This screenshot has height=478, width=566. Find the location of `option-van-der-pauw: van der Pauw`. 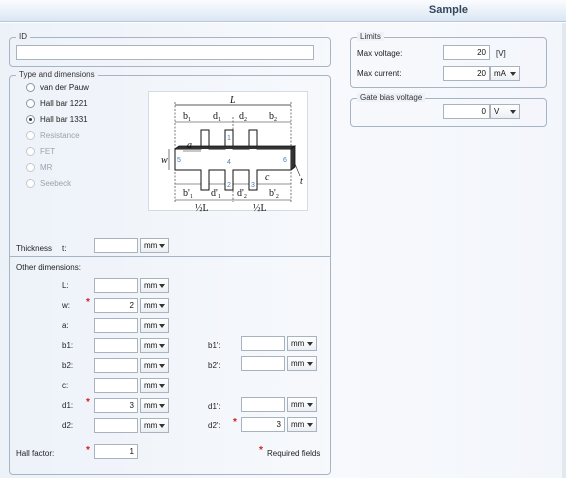

option-van-der-pauw: van der Pauw is located at coordinates (57, 87).